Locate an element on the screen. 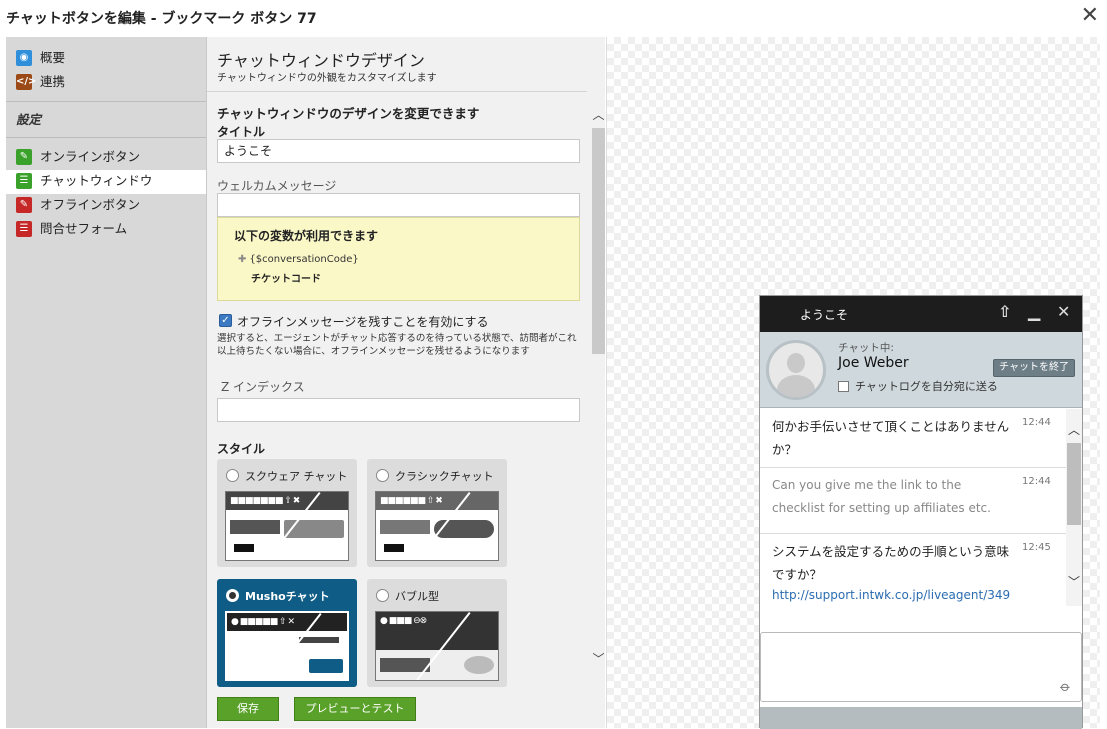 The width and height of the screenshot is (1107, 729). style-option-label: バブル型 is located at coordinates (417, 596).